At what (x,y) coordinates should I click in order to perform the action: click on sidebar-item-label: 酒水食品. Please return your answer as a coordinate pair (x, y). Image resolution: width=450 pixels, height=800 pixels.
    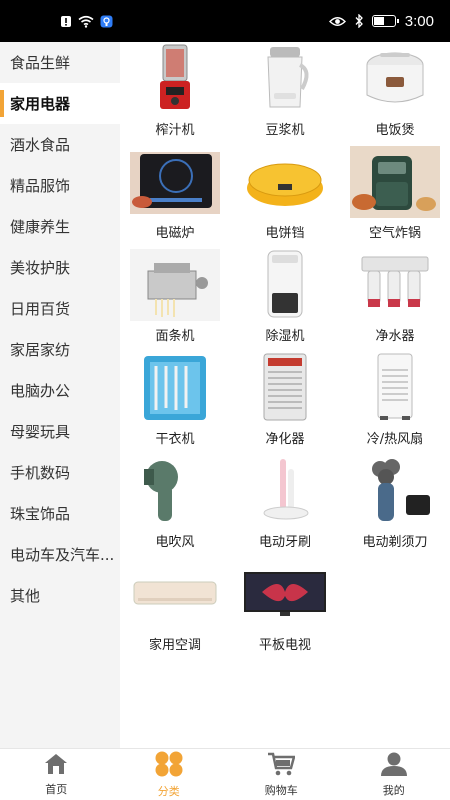
    Looking at the image, I should click on (40, 145).